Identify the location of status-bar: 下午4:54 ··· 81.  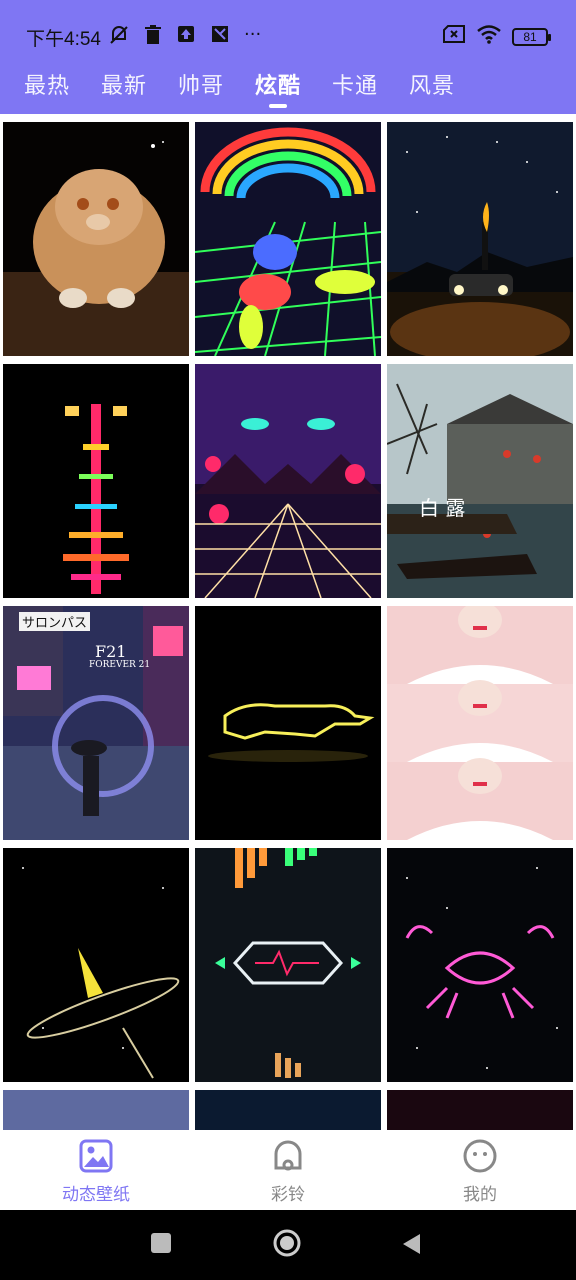
(288, 36).